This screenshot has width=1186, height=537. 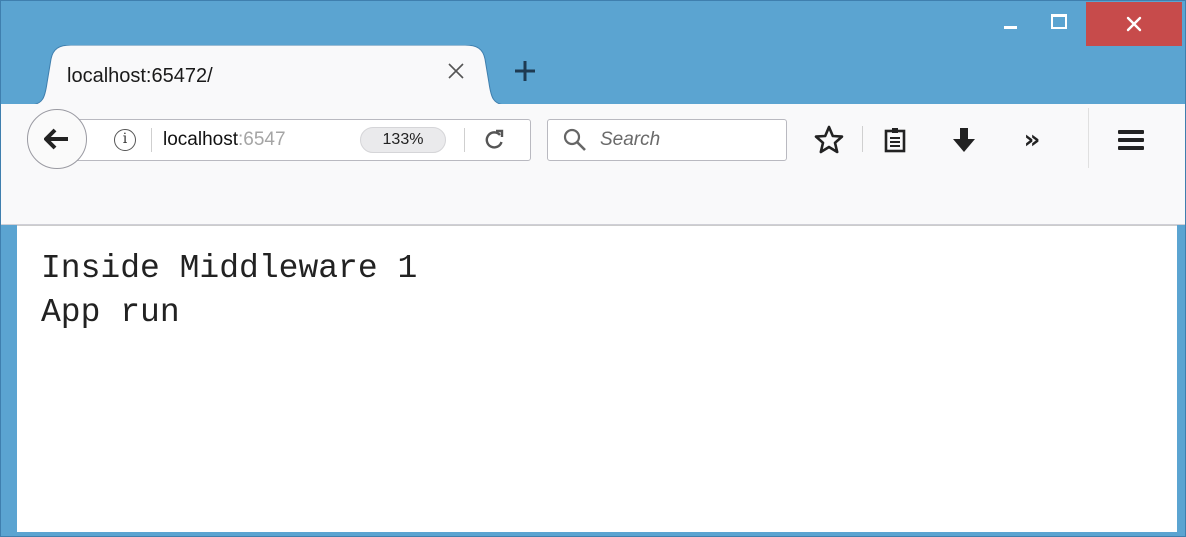 I want to click on new-tab-button, so click(x=525, y=73).